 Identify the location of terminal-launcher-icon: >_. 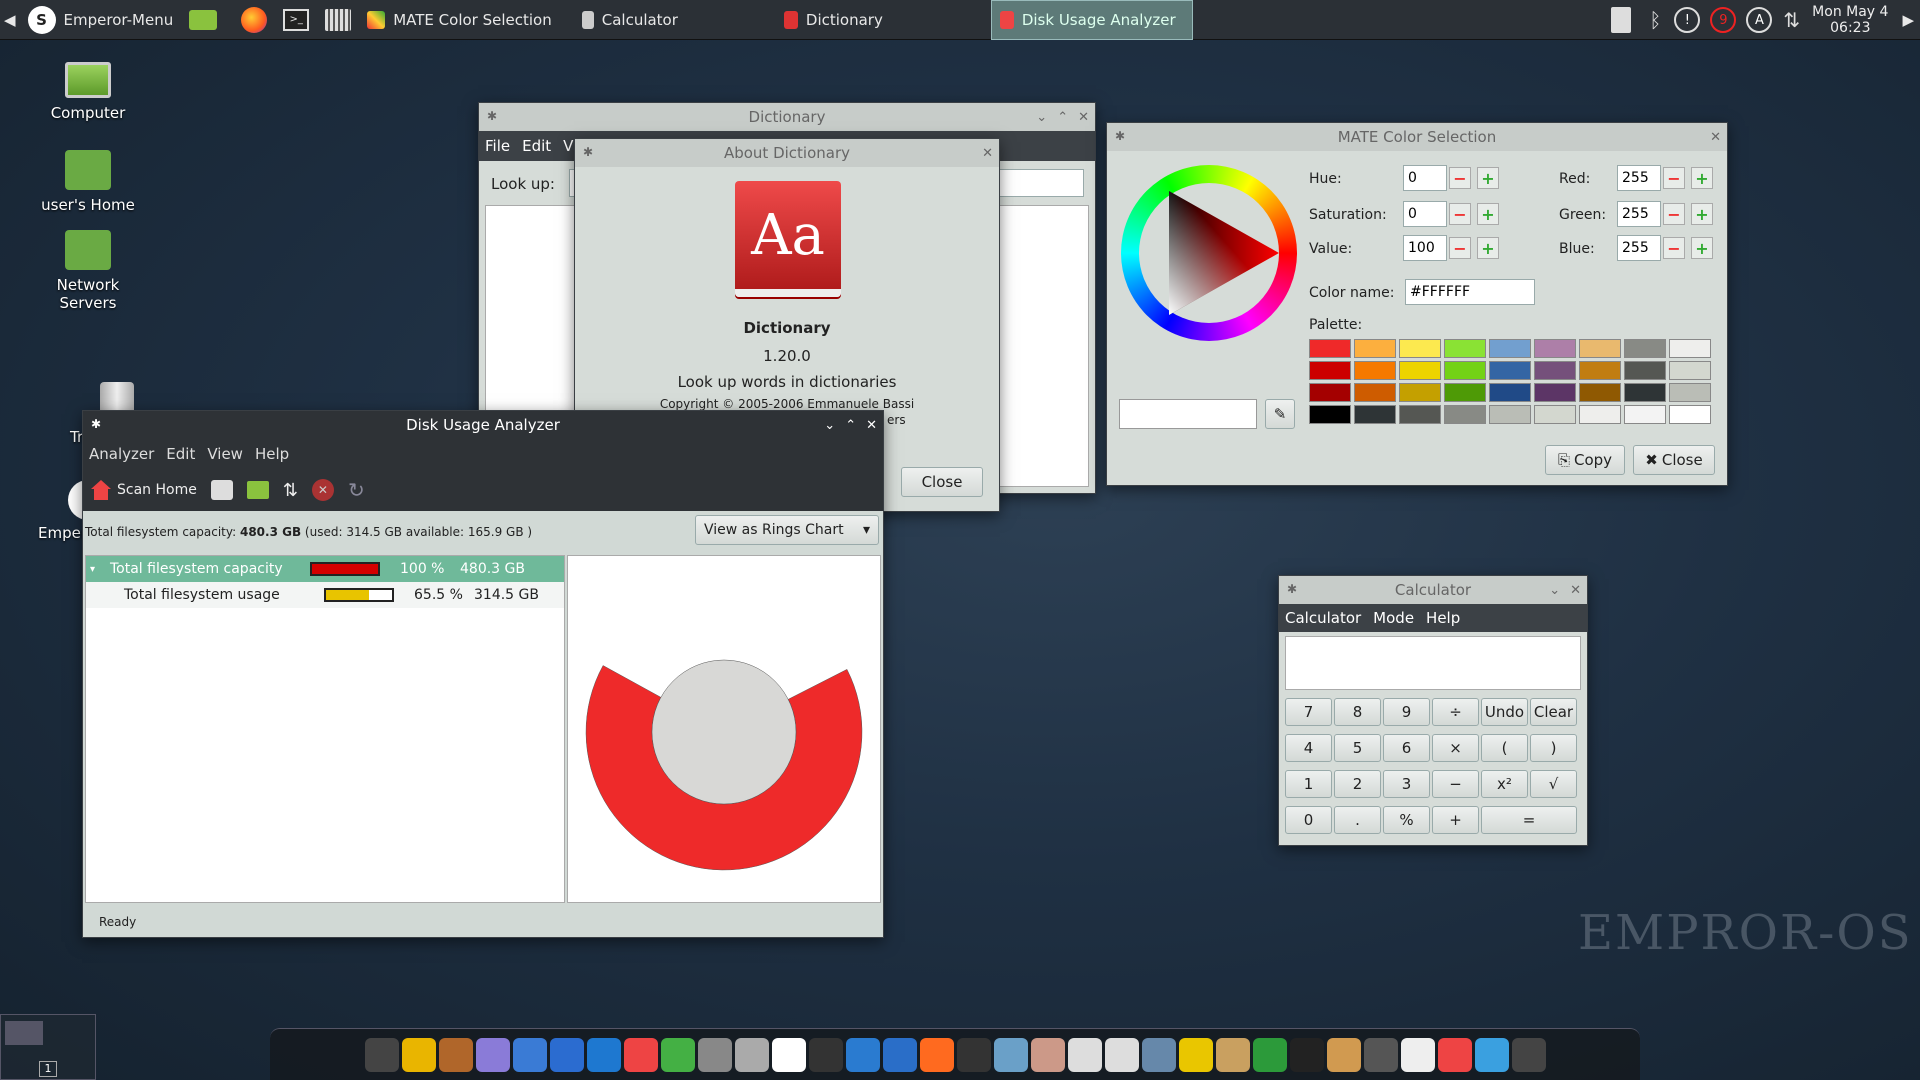
(296, 20).